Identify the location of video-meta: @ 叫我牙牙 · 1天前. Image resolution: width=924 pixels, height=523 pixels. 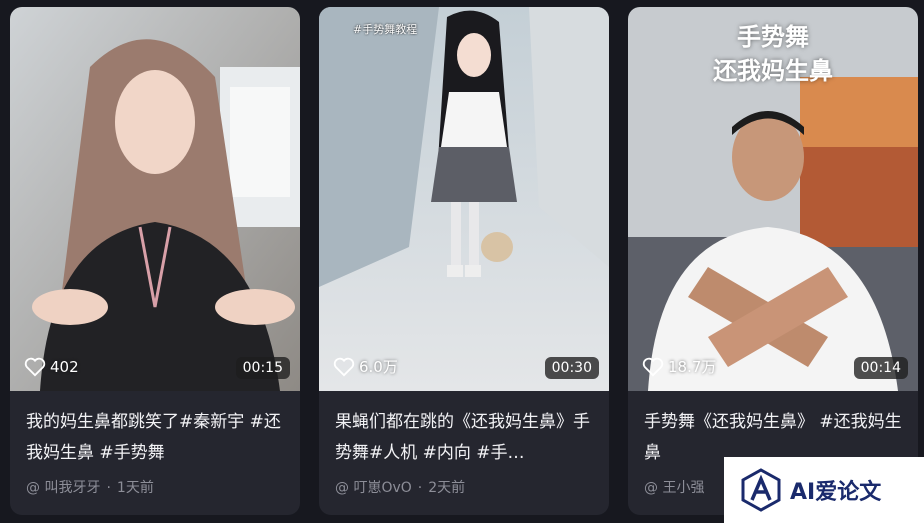
(90, 488).